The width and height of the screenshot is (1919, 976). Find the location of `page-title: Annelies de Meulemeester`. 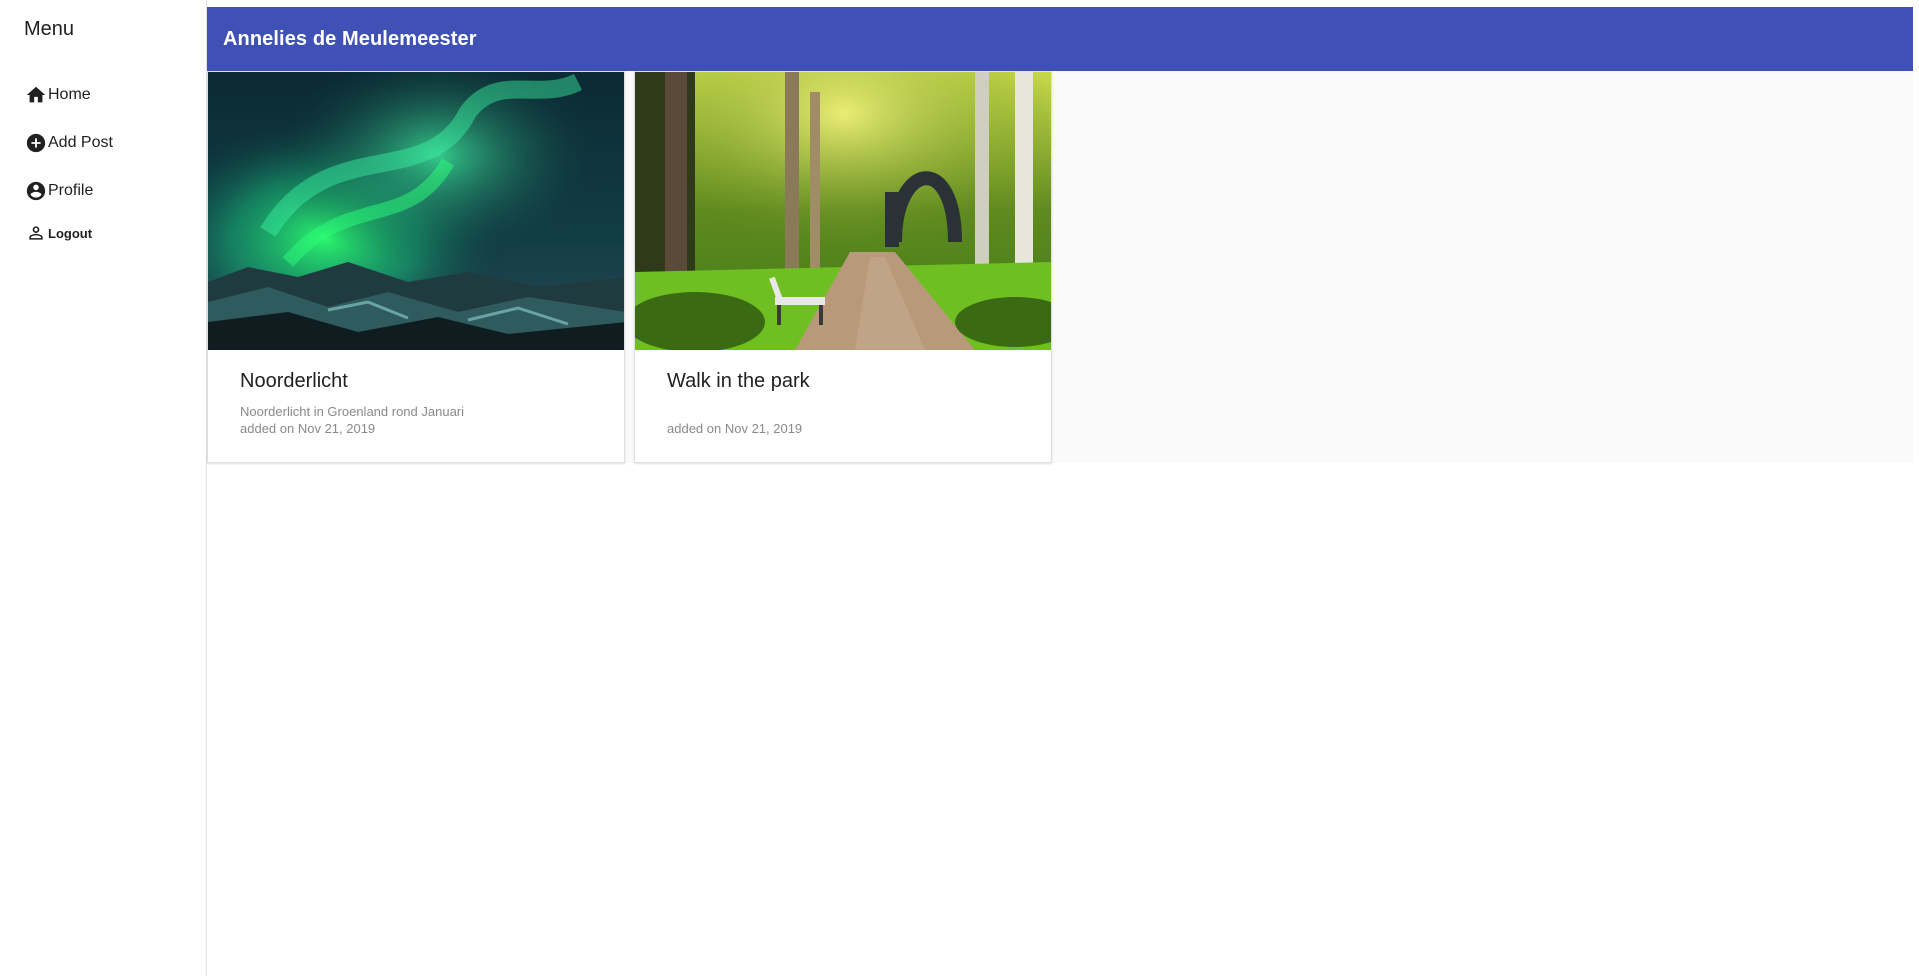

page-title: Annelies de Meulemeester is located at coordinates (350, 38).